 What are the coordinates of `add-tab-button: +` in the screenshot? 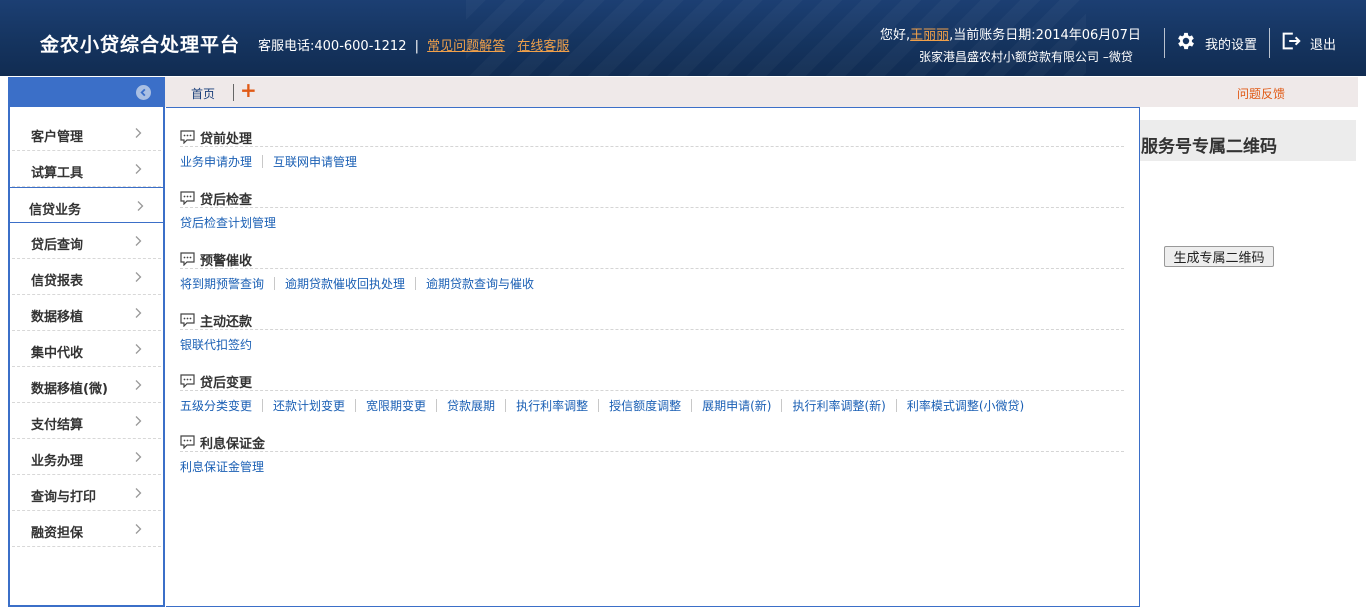 It's located at (248, 90).